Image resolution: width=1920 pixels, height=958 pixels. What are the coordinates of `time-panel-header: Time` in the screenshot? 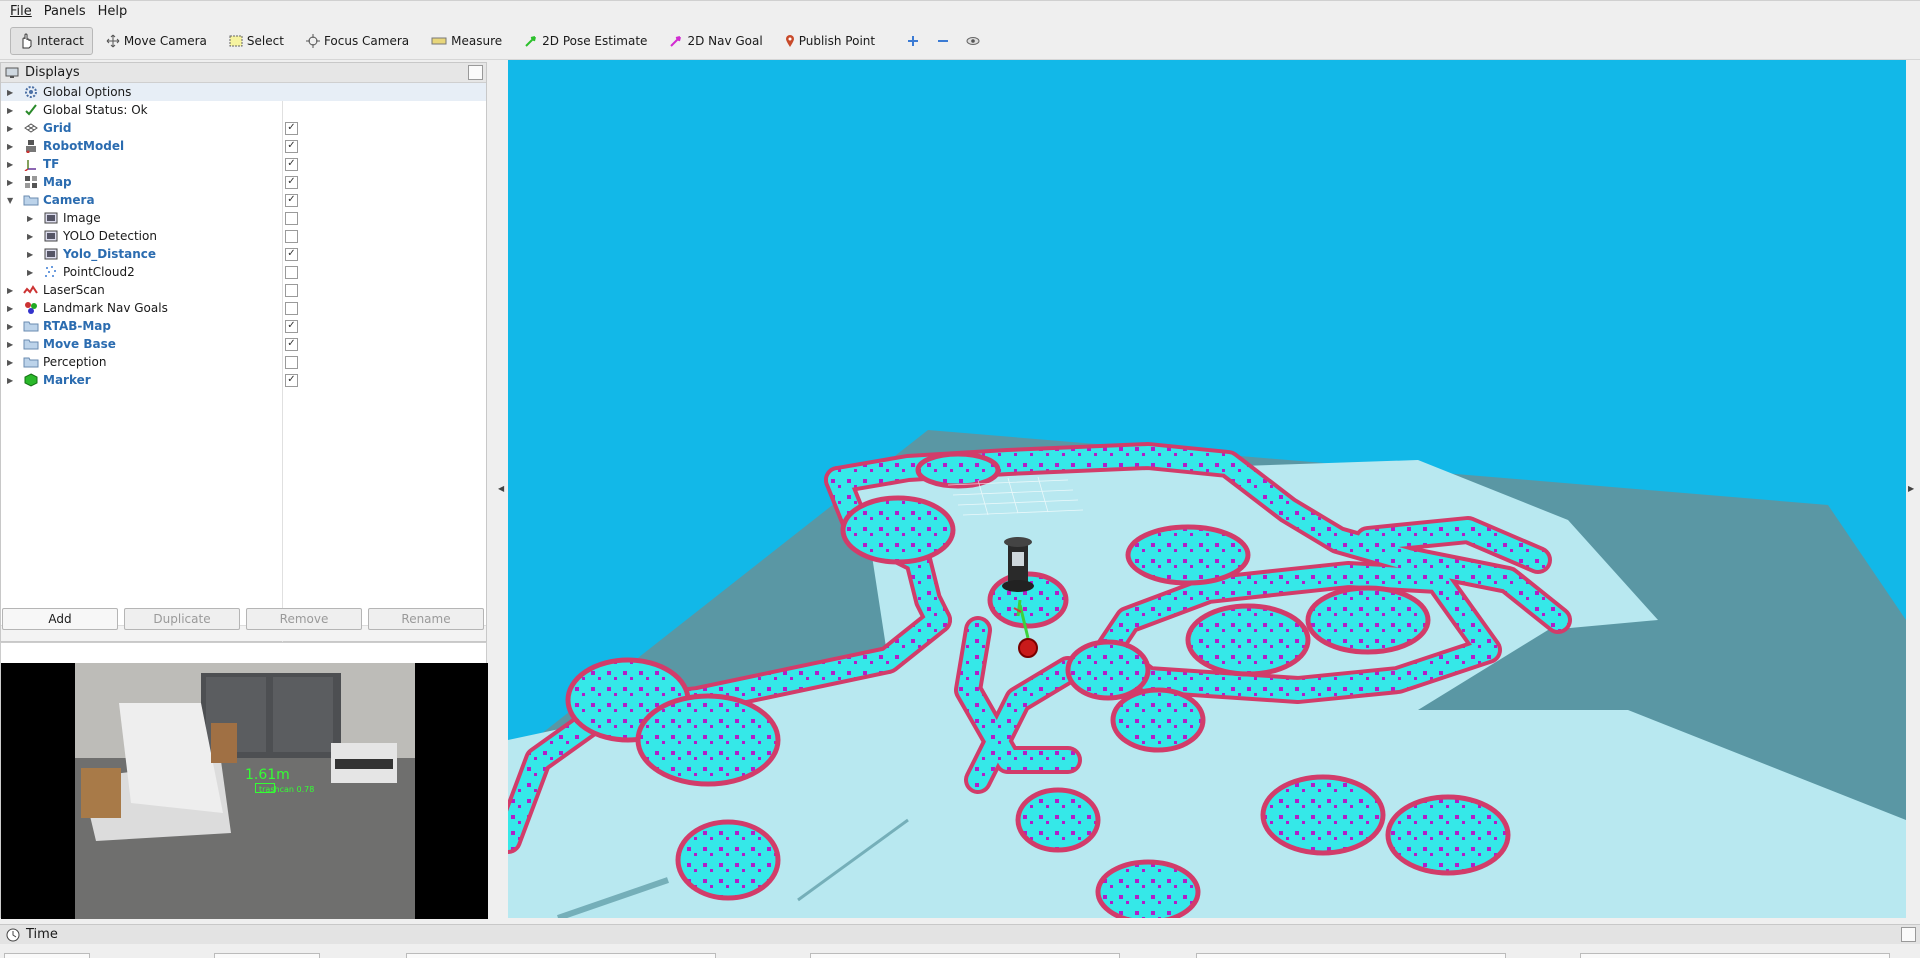 It's located at (960, 934).